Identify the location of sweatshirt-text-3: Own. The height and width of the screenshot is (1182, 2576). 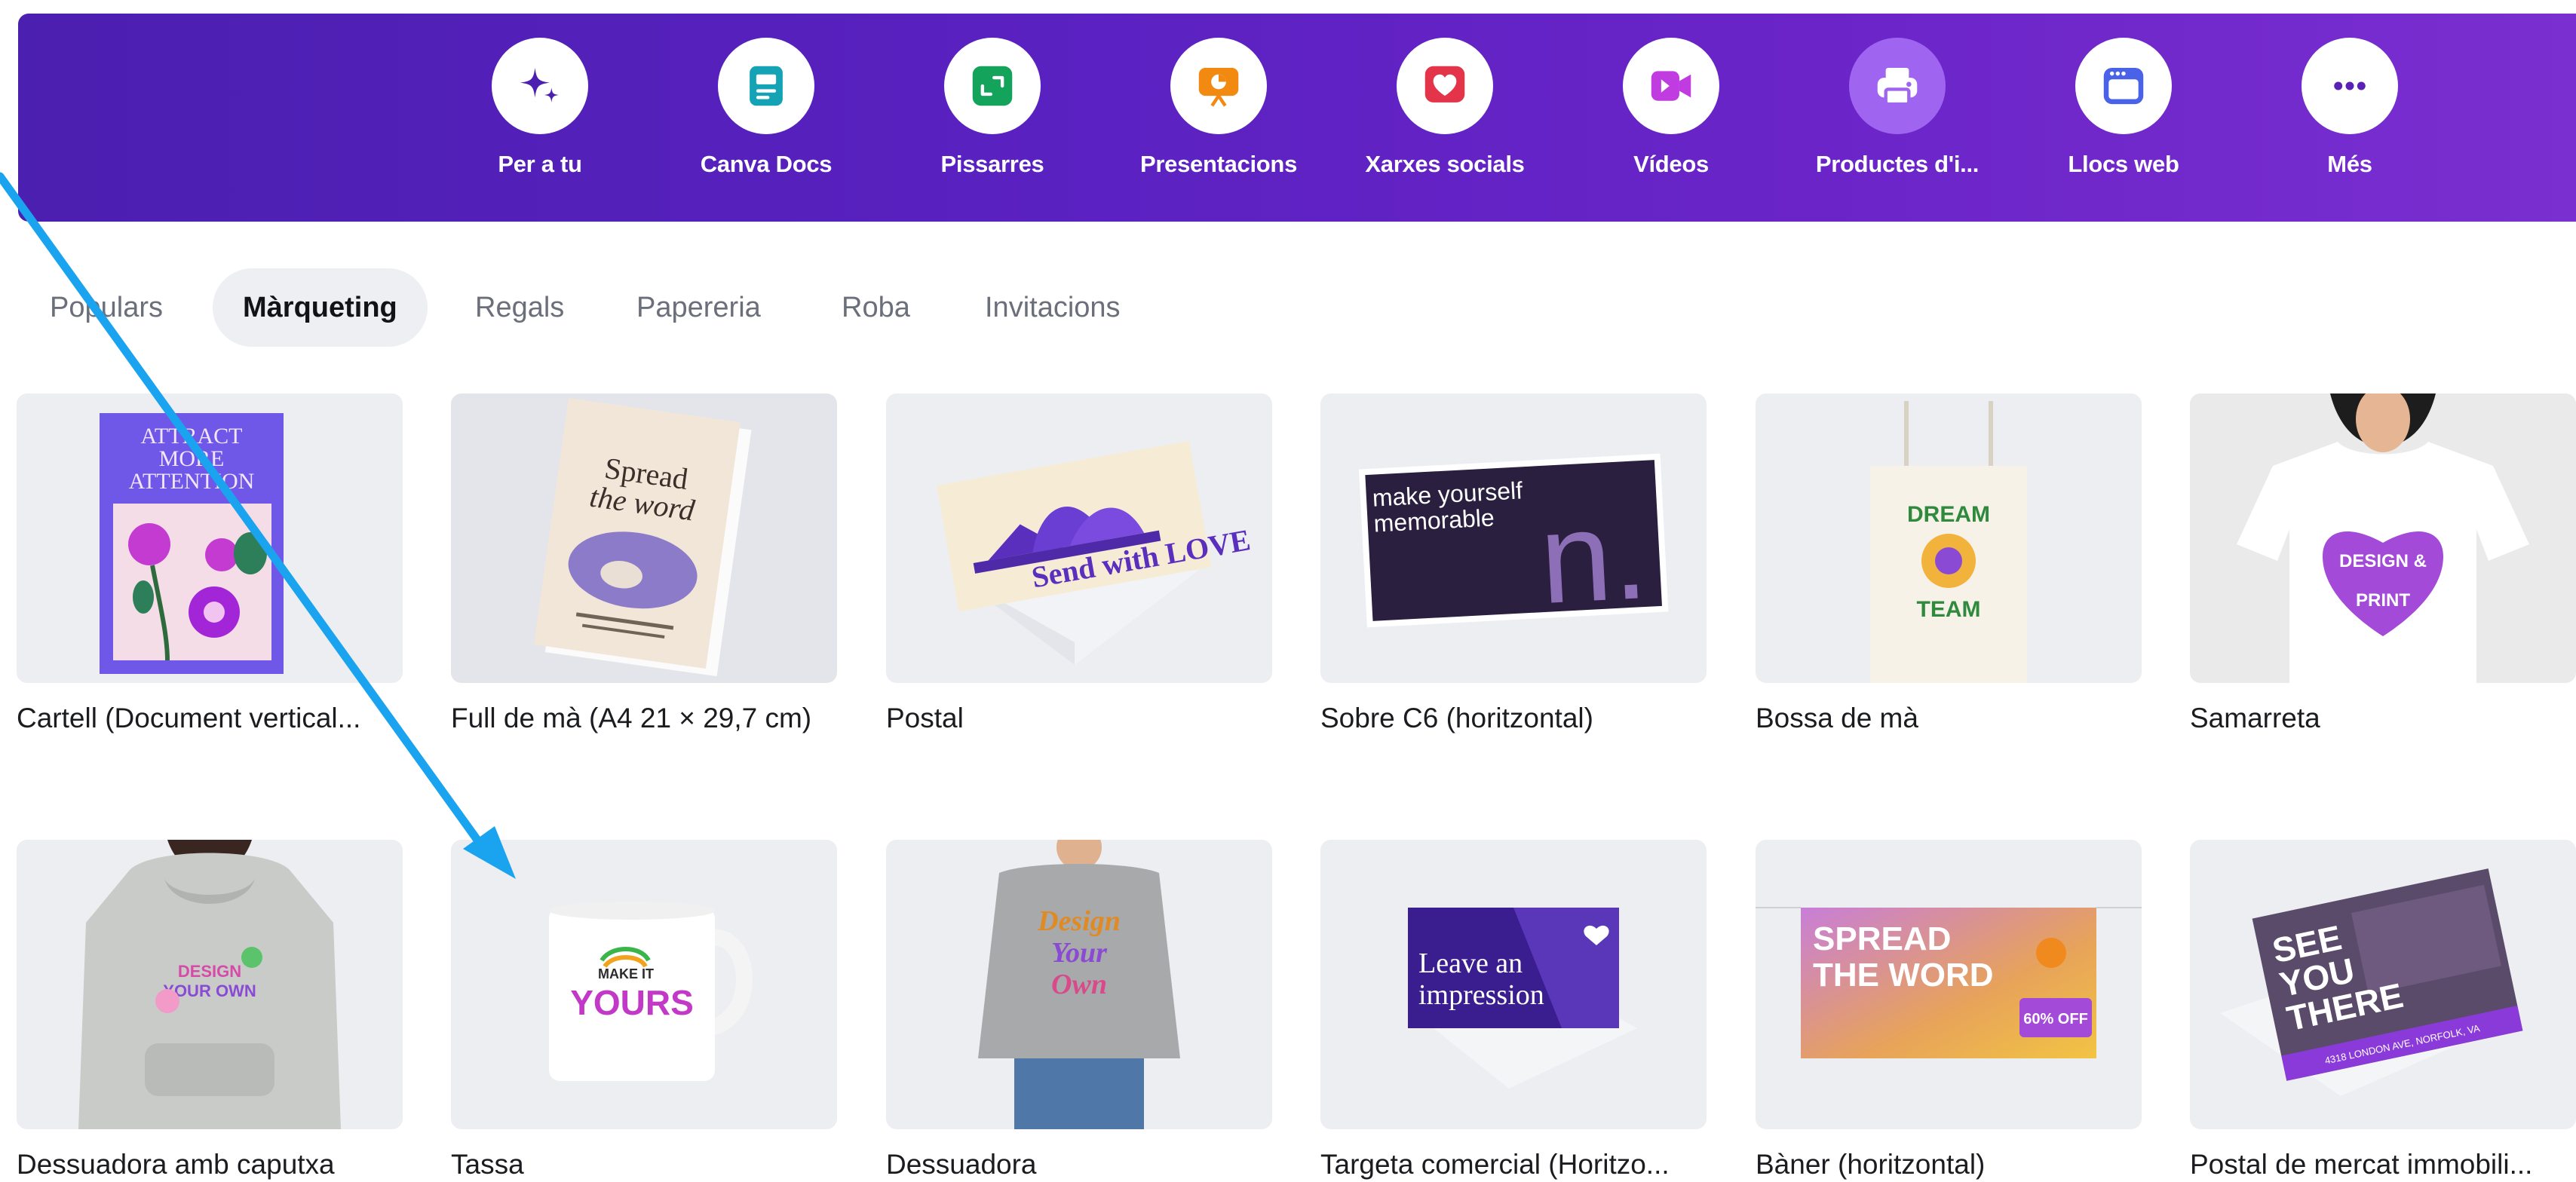
(1079, 984).